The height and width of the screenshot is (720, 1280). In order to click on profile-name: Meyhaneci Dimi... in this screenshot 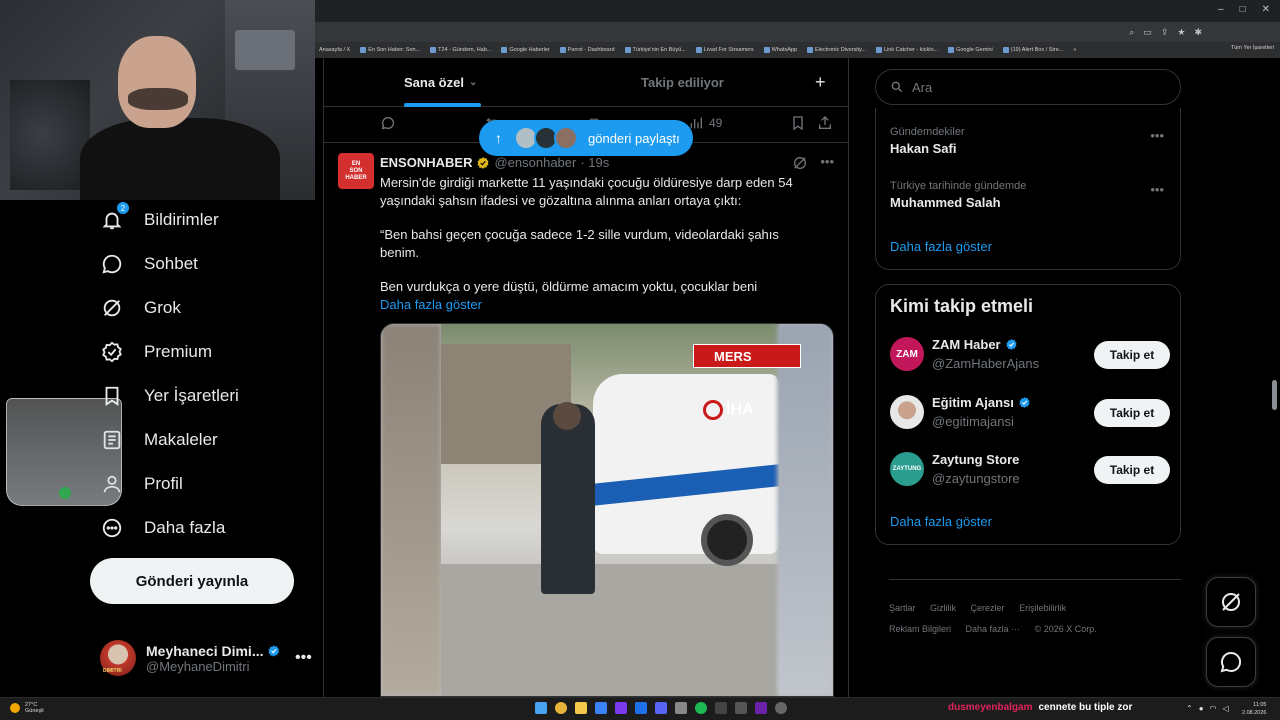, I will do `click(205, 650)`.